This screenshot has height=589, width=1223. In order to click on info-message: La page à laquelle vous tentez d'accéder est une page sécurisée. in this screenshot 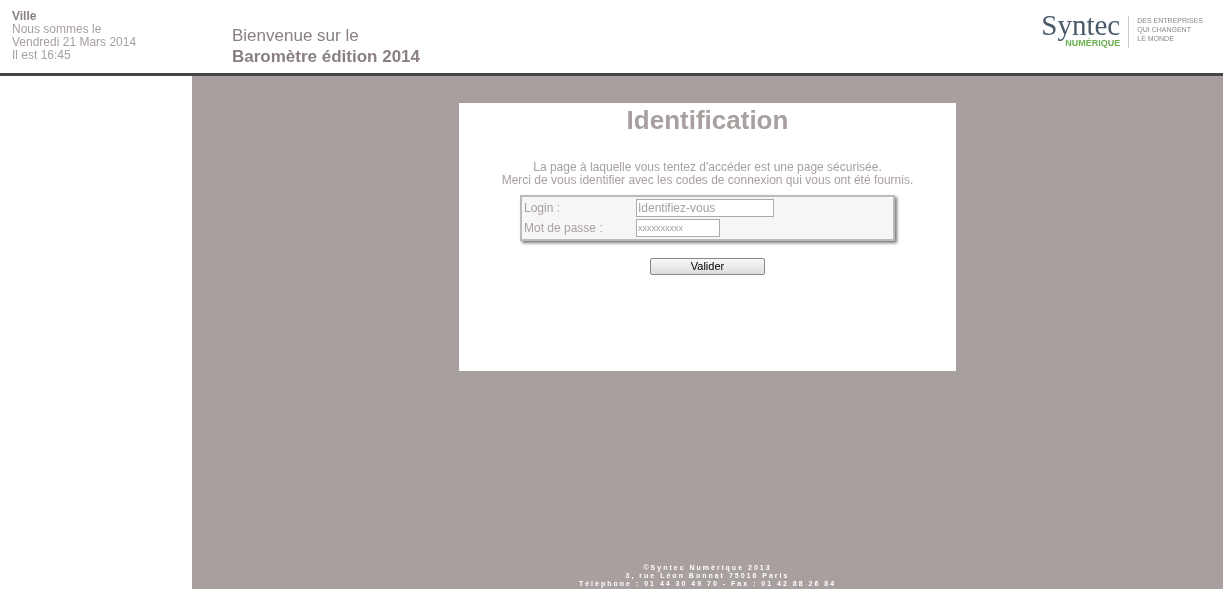, I will do `click(707, 167)`.